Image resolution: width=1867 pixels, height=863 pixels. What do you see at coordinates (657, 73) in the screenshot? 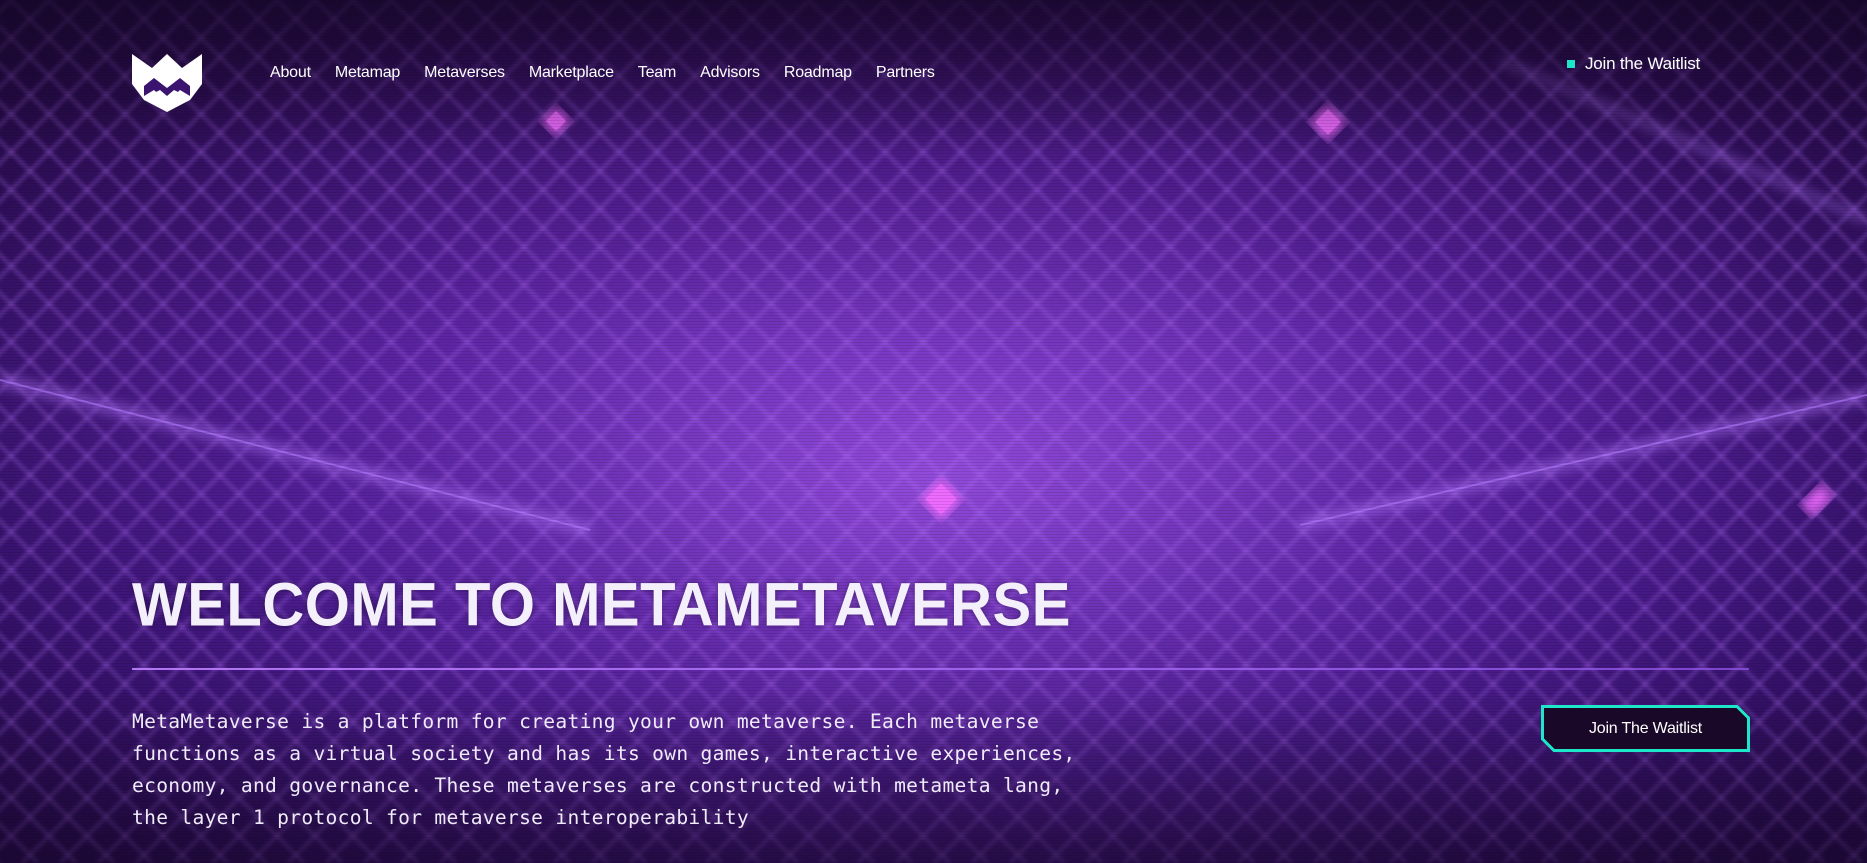
I see `nav-item-team: Team` at bounding box center [657, 73].